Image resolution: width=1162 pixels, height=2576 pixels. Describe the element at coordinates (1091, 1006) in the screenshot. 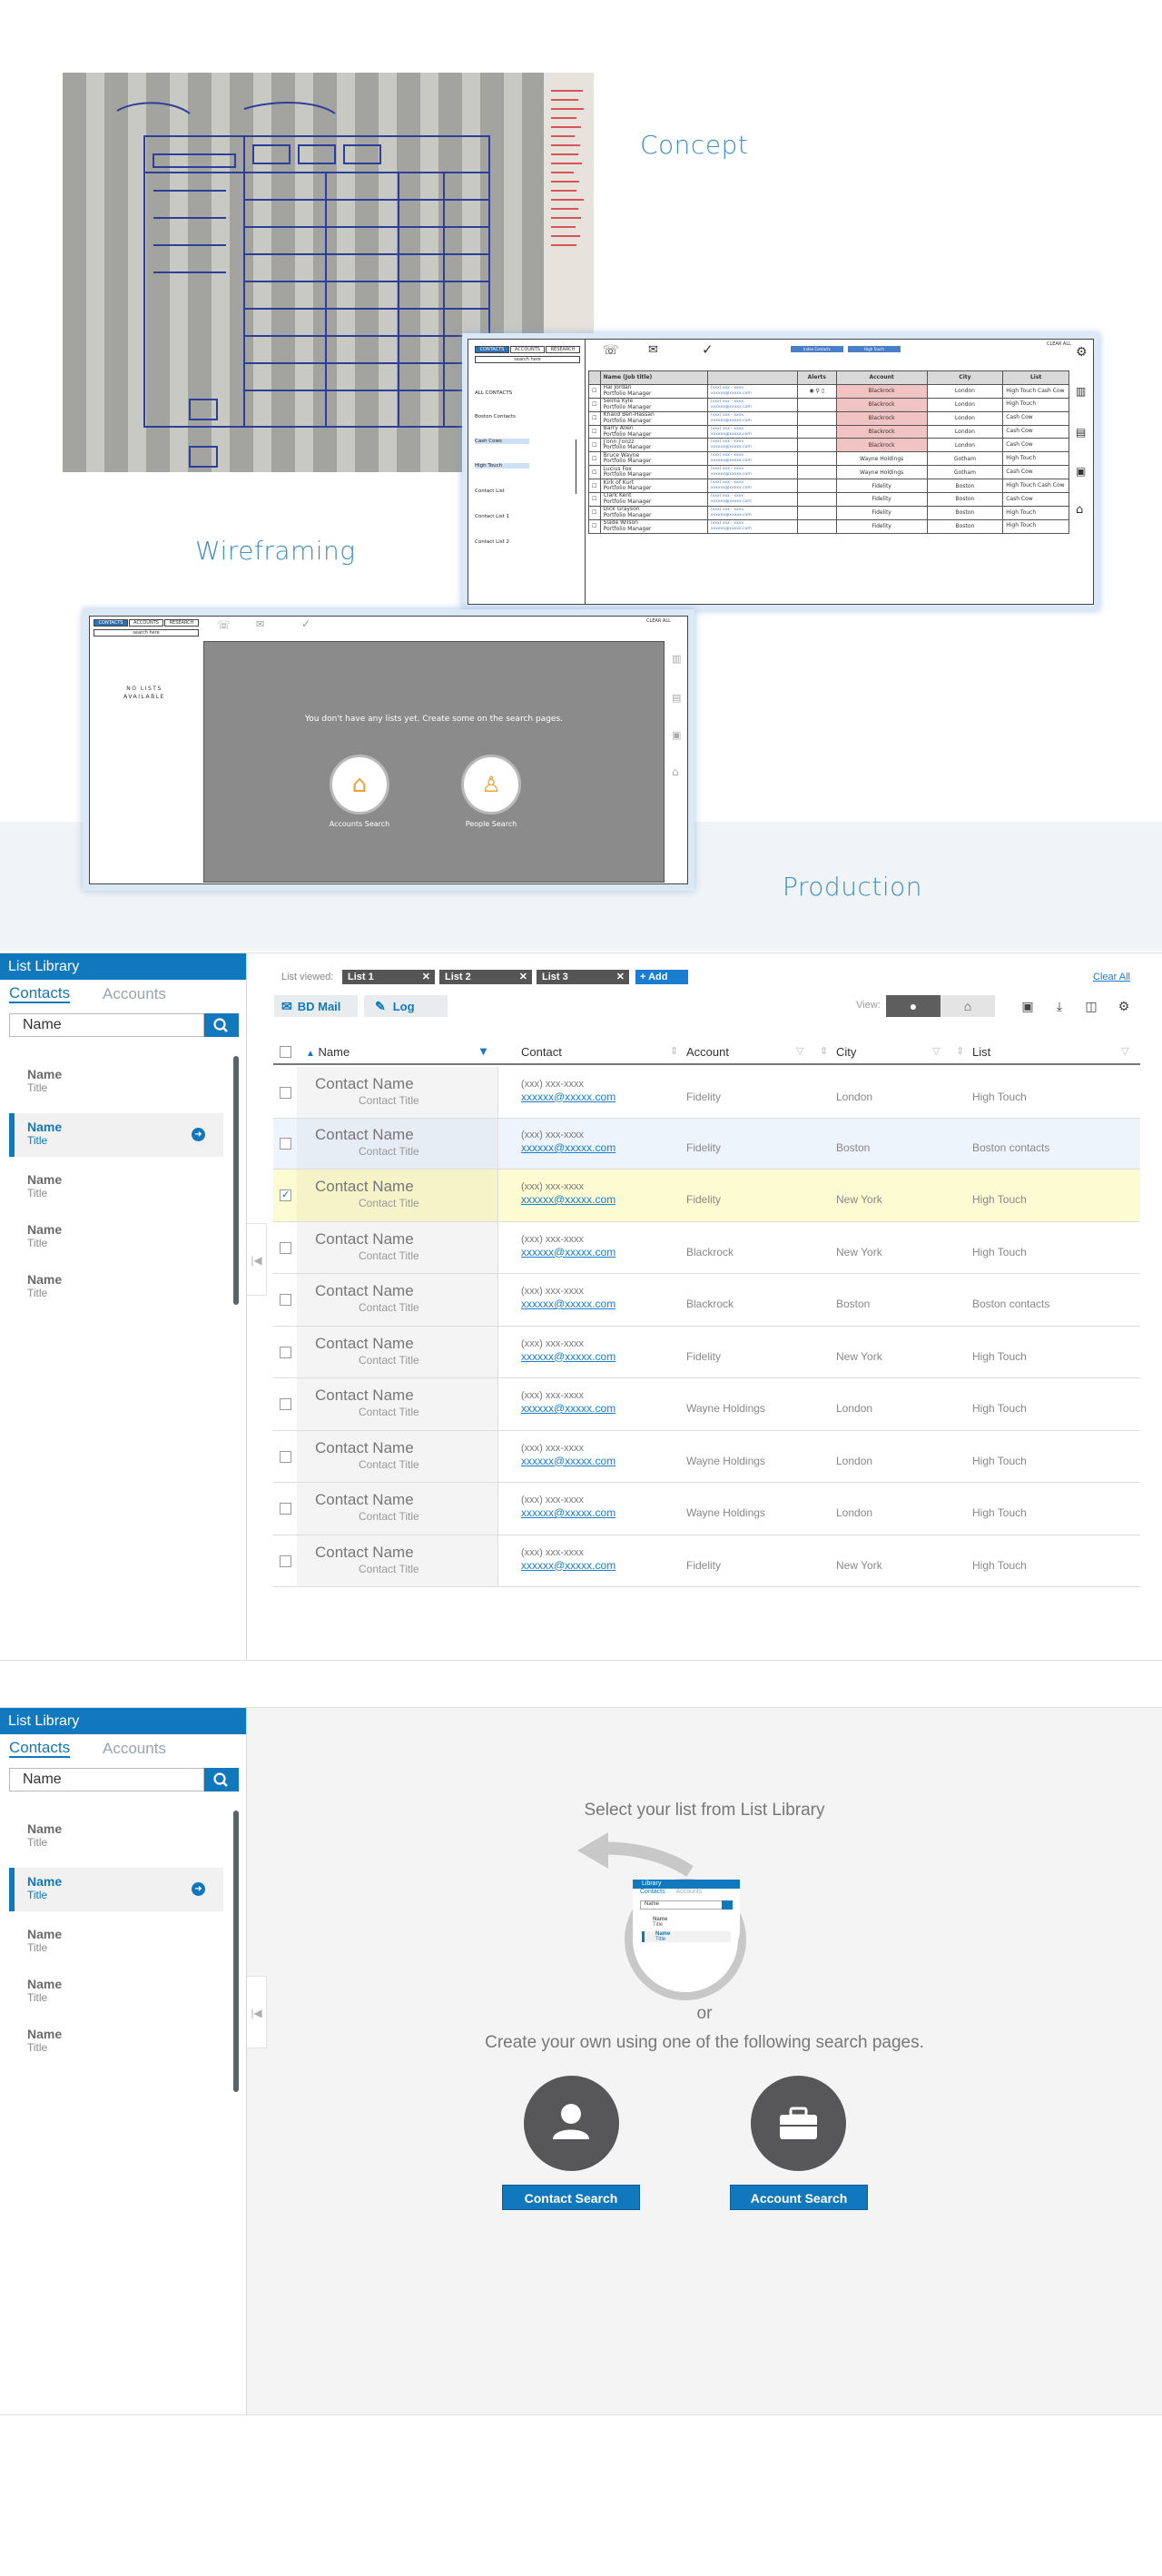

I see `columns-icon: ◫` at that location.